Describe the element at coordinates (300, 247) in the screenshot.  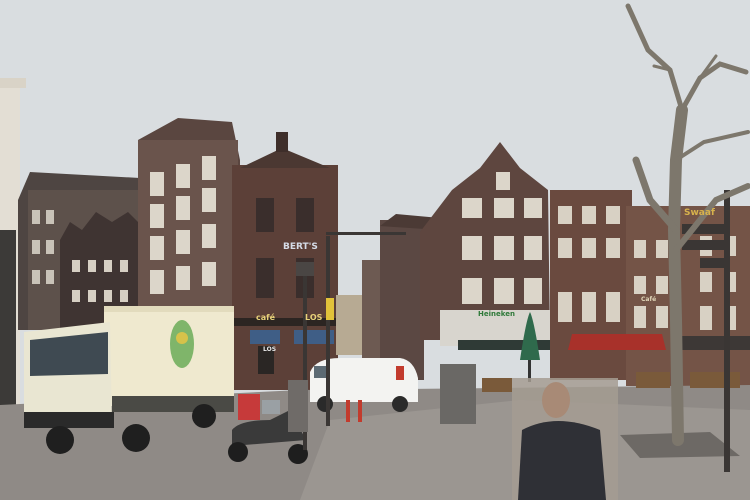
I see `round-building-sign: BERT'S` at that location.